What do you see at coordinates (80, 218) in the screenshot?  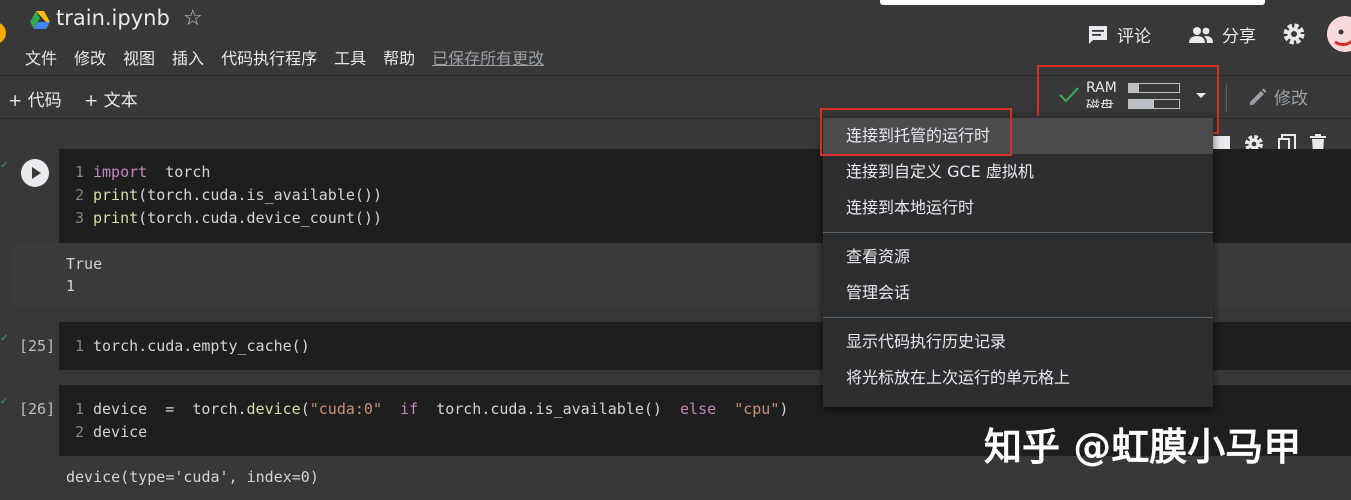 I see `line-number: 3` at bounding box center [80, 218].